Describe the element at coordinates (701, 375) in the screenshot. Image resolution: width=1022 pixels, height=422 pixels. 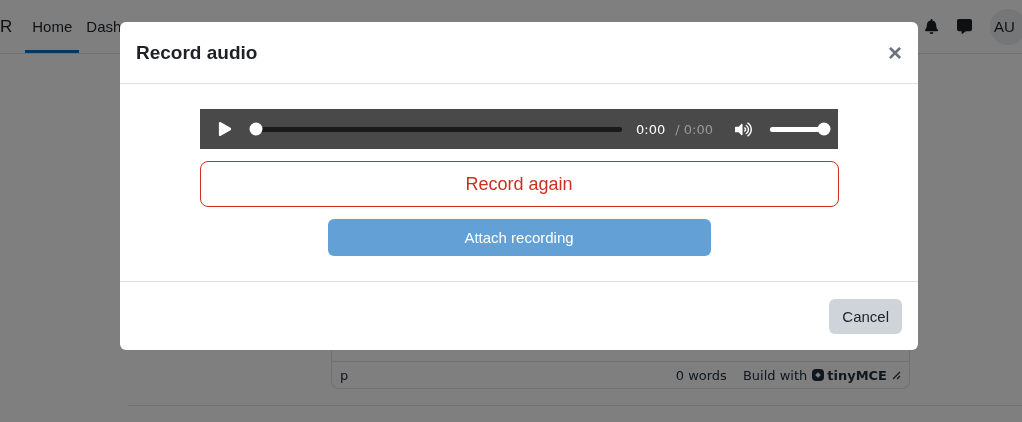
I see `word-count: 0 words` at that location.